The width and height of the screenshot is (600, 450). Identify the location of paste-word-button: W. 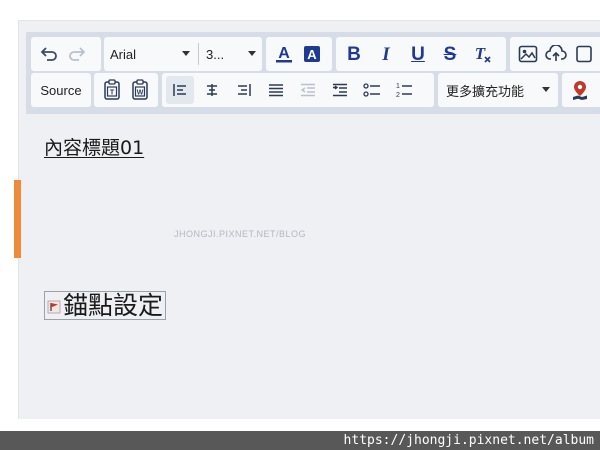
(140, 90).